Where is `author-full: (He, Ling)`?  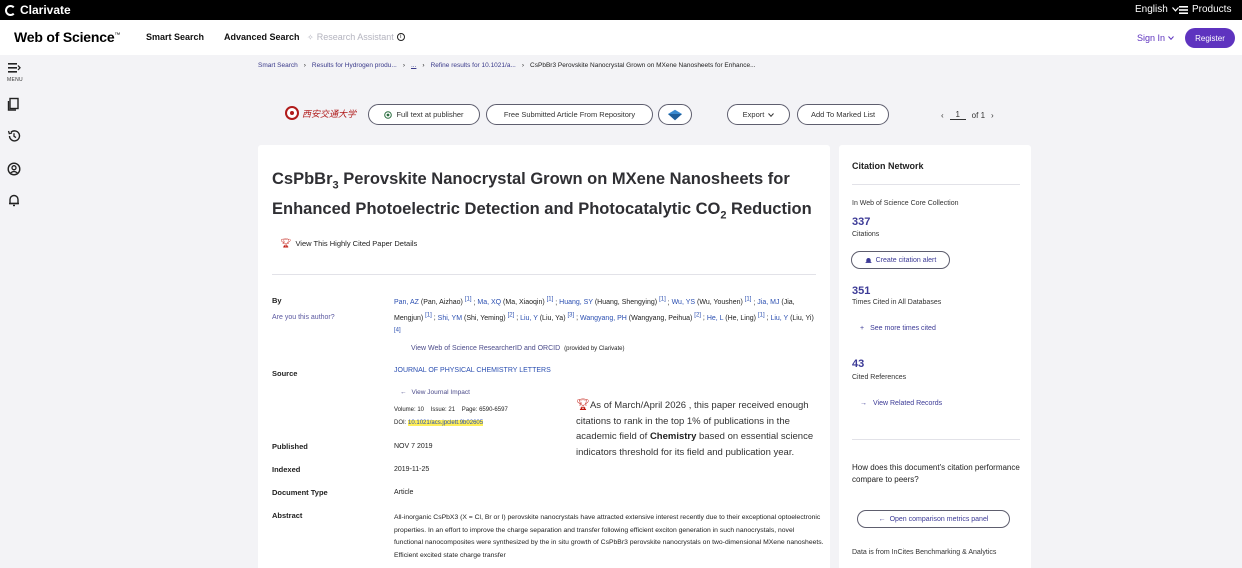 author-full: (He, Ling) is located at coordinates (740, 318).